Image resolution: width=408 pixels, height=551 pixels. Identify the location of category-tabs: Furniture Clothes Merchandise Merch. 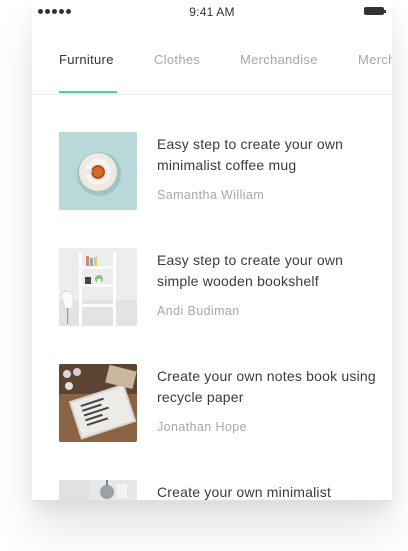
(212, 67).